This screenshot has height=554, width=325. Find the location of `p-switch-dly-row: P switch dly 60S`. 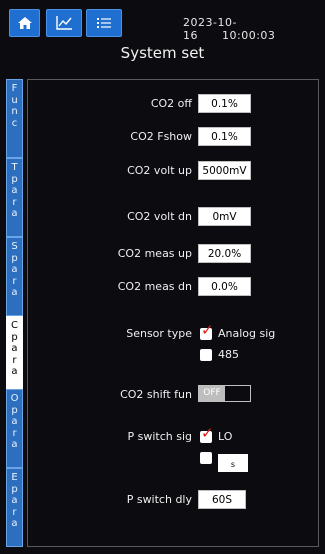

p-switch-dly-row: P switch dly 60S is located at coordinates (173, 500).